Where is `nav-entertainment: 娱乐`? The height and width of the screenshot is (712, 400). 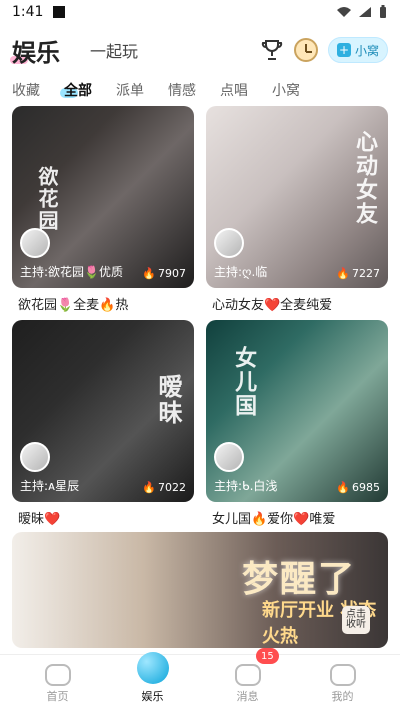 nav-entertainment: 娱乐 is located at coordinates (152, 678).